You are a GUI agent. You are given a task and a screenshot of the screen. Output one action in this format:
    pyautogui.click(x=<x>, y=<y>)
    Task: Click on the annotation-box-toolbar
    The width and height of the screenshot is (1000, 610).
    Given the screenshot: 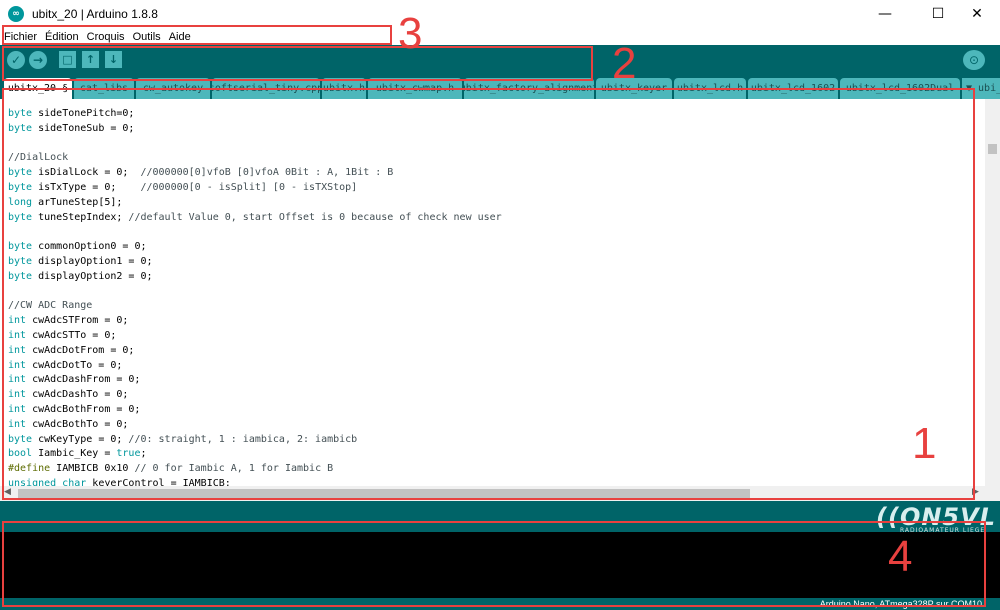 What is the action you would take?
    pyautogui.click(x=297, y=63)
    